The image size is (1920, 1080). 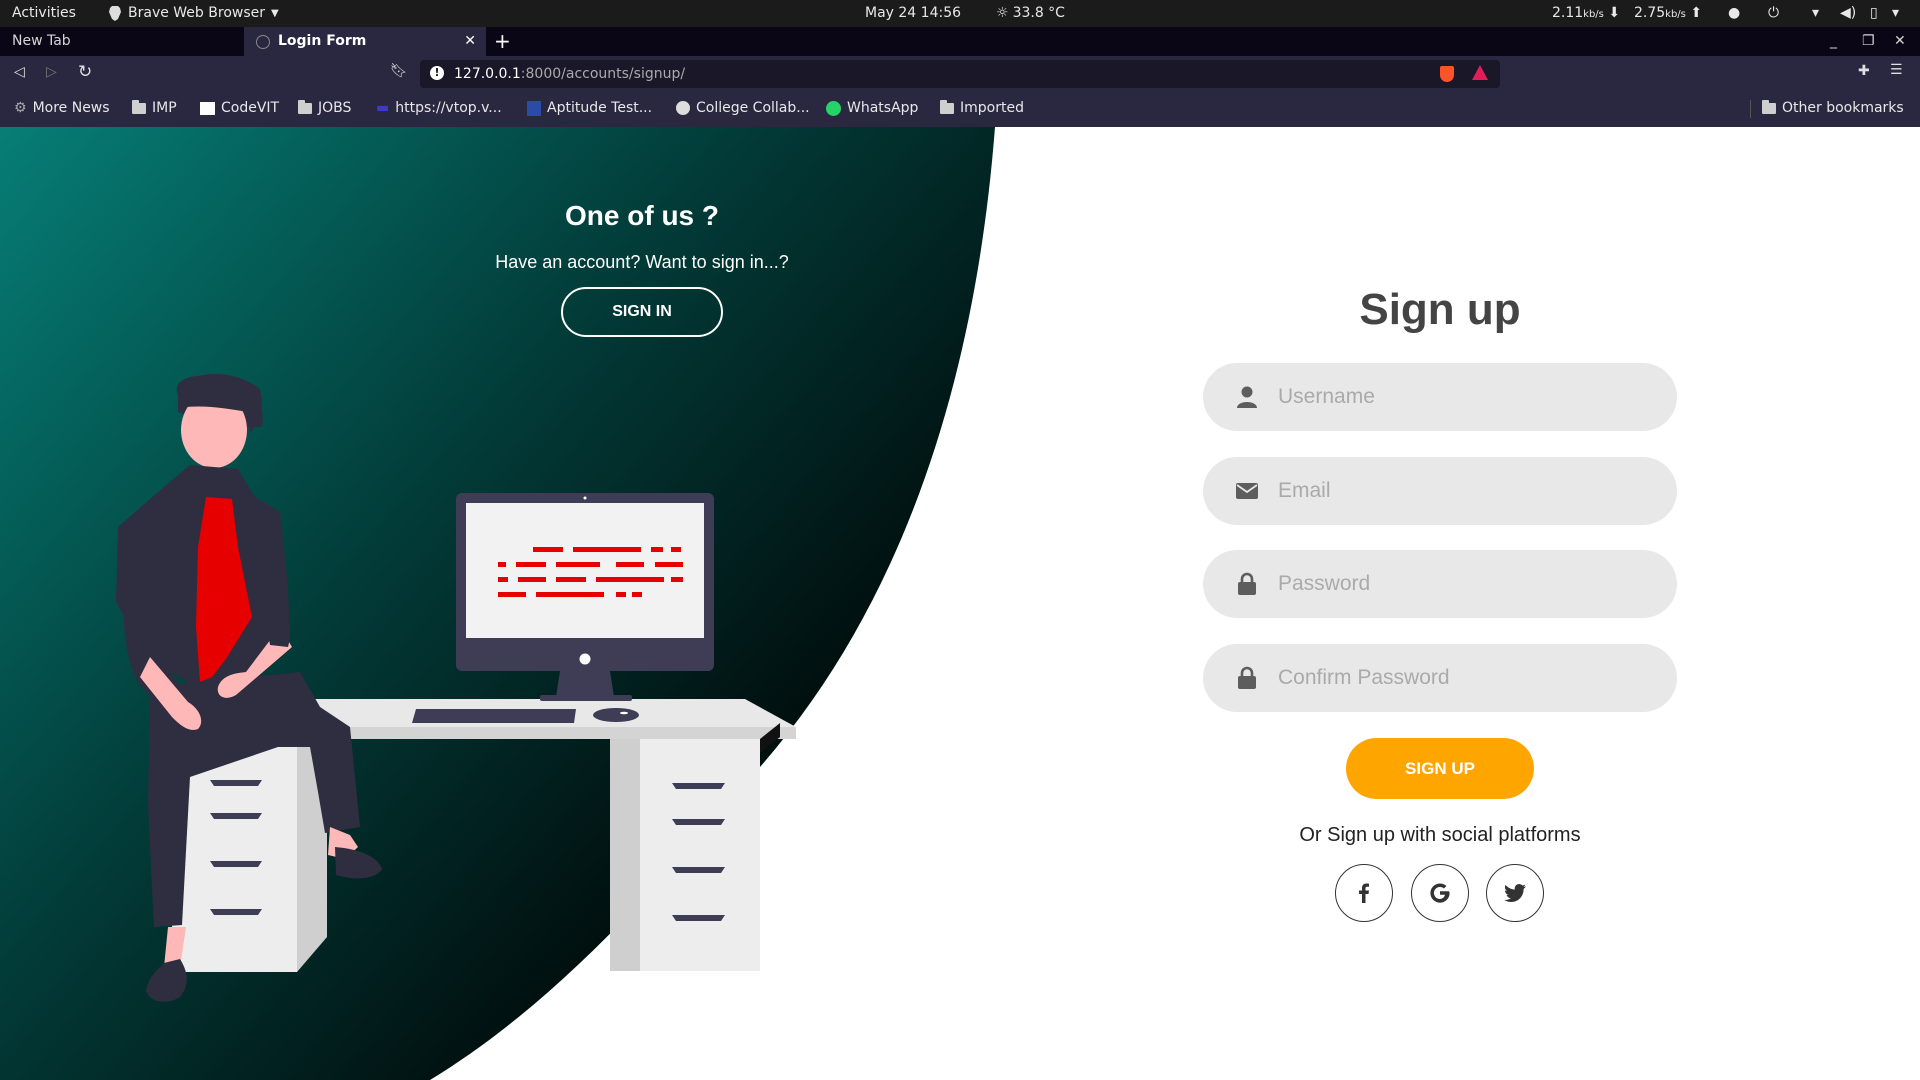 What do you see at coordinates (1864, 71) in the screenshot?
I see `extensions-icon: ✚` at bounding box center [1864, 71].